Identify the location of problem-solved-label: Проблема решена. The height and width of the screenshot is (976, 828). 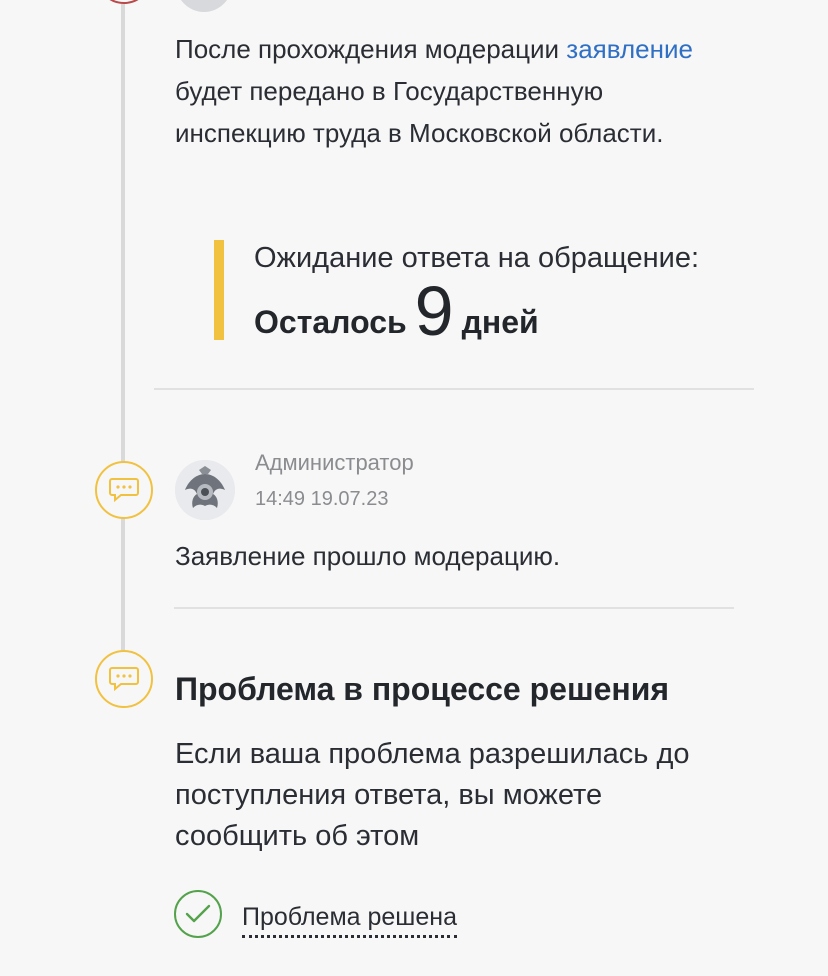
(349, 919).